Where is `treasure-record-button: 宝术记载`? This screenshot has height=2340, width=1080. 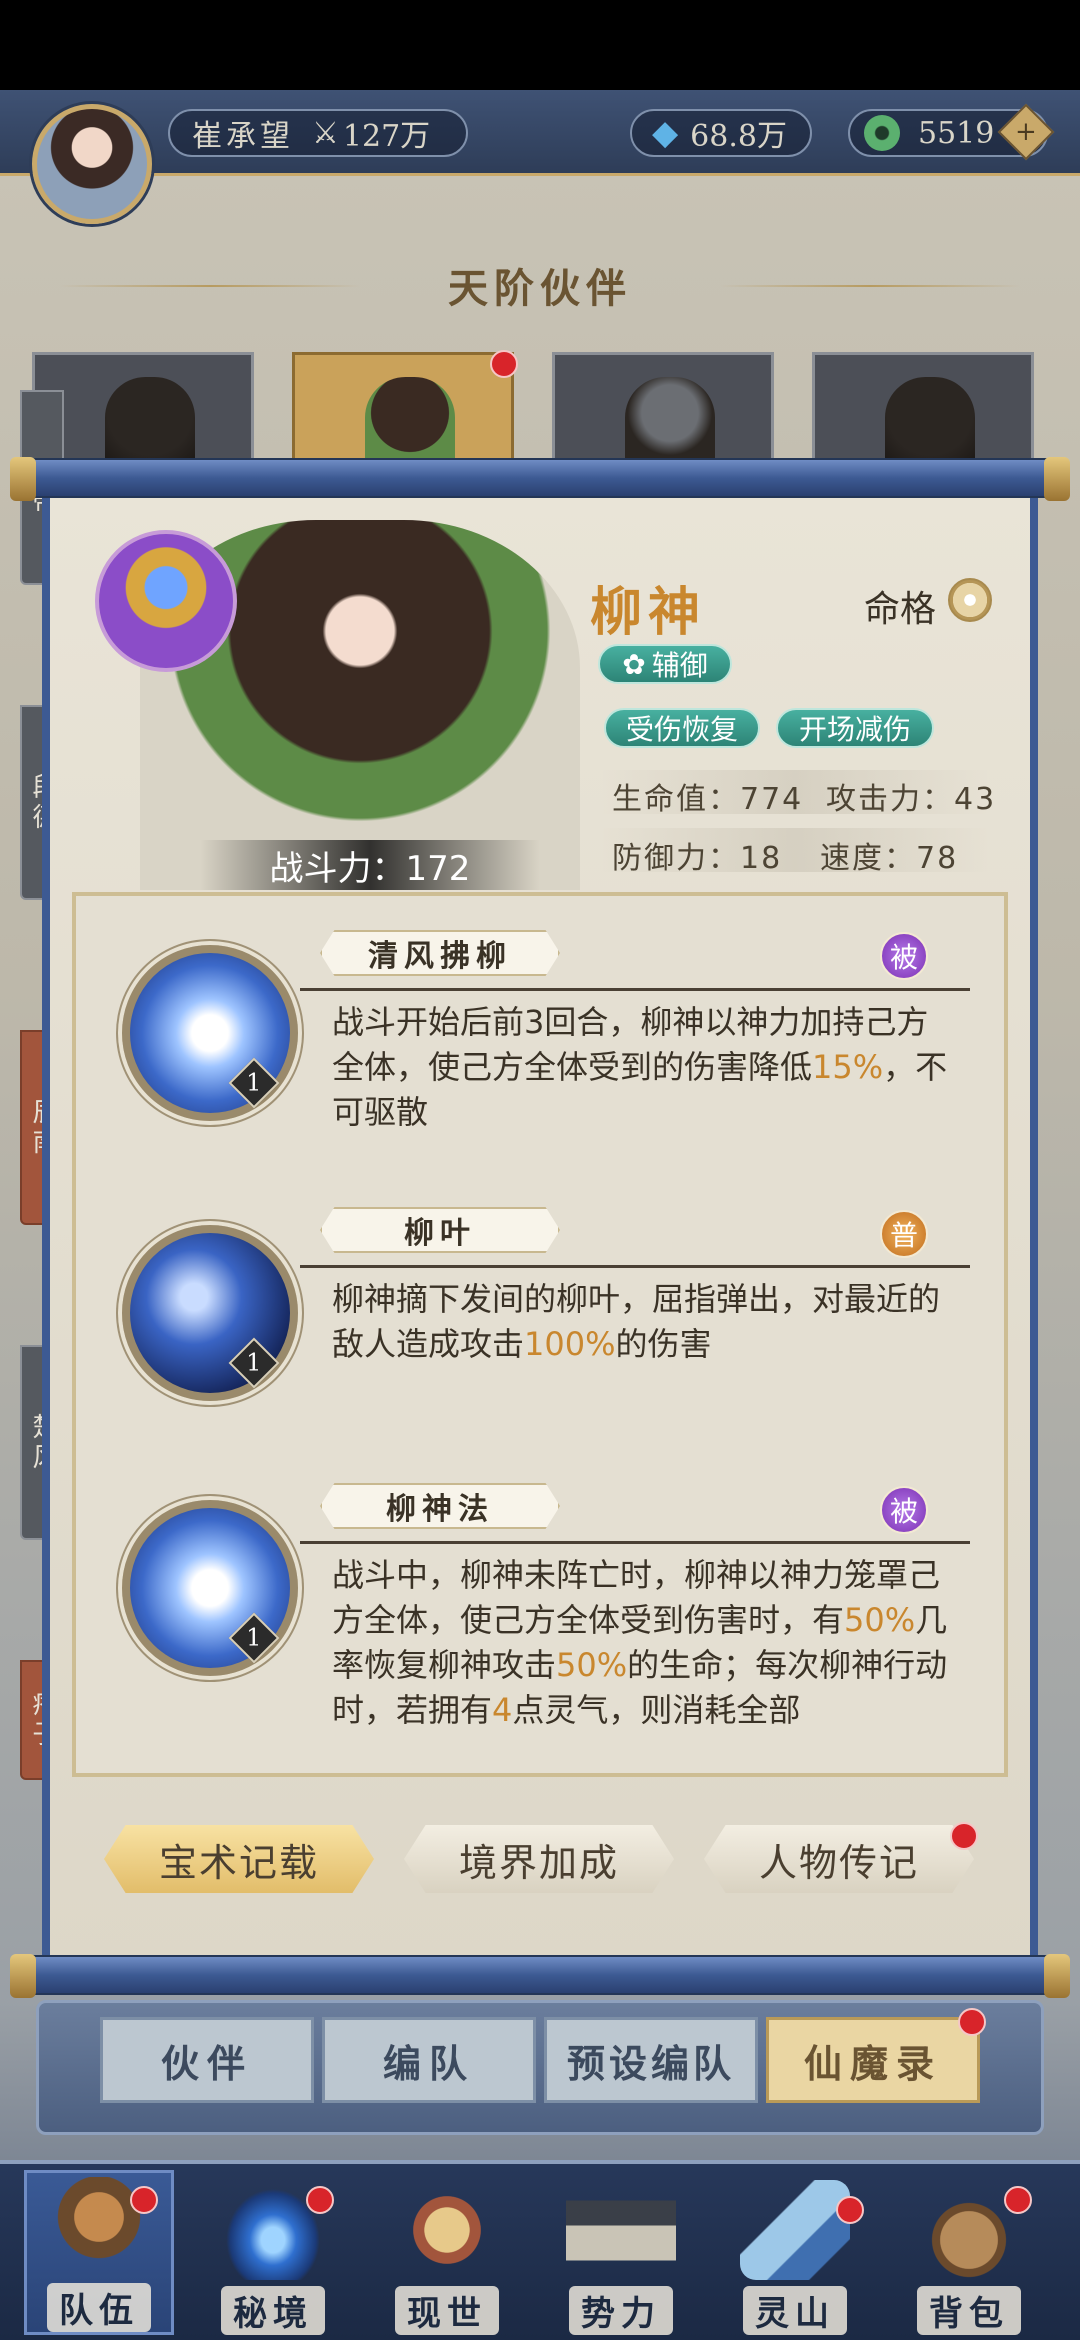 treasure-record-button: 宝术记载 is located at coordinates (239, 1859).